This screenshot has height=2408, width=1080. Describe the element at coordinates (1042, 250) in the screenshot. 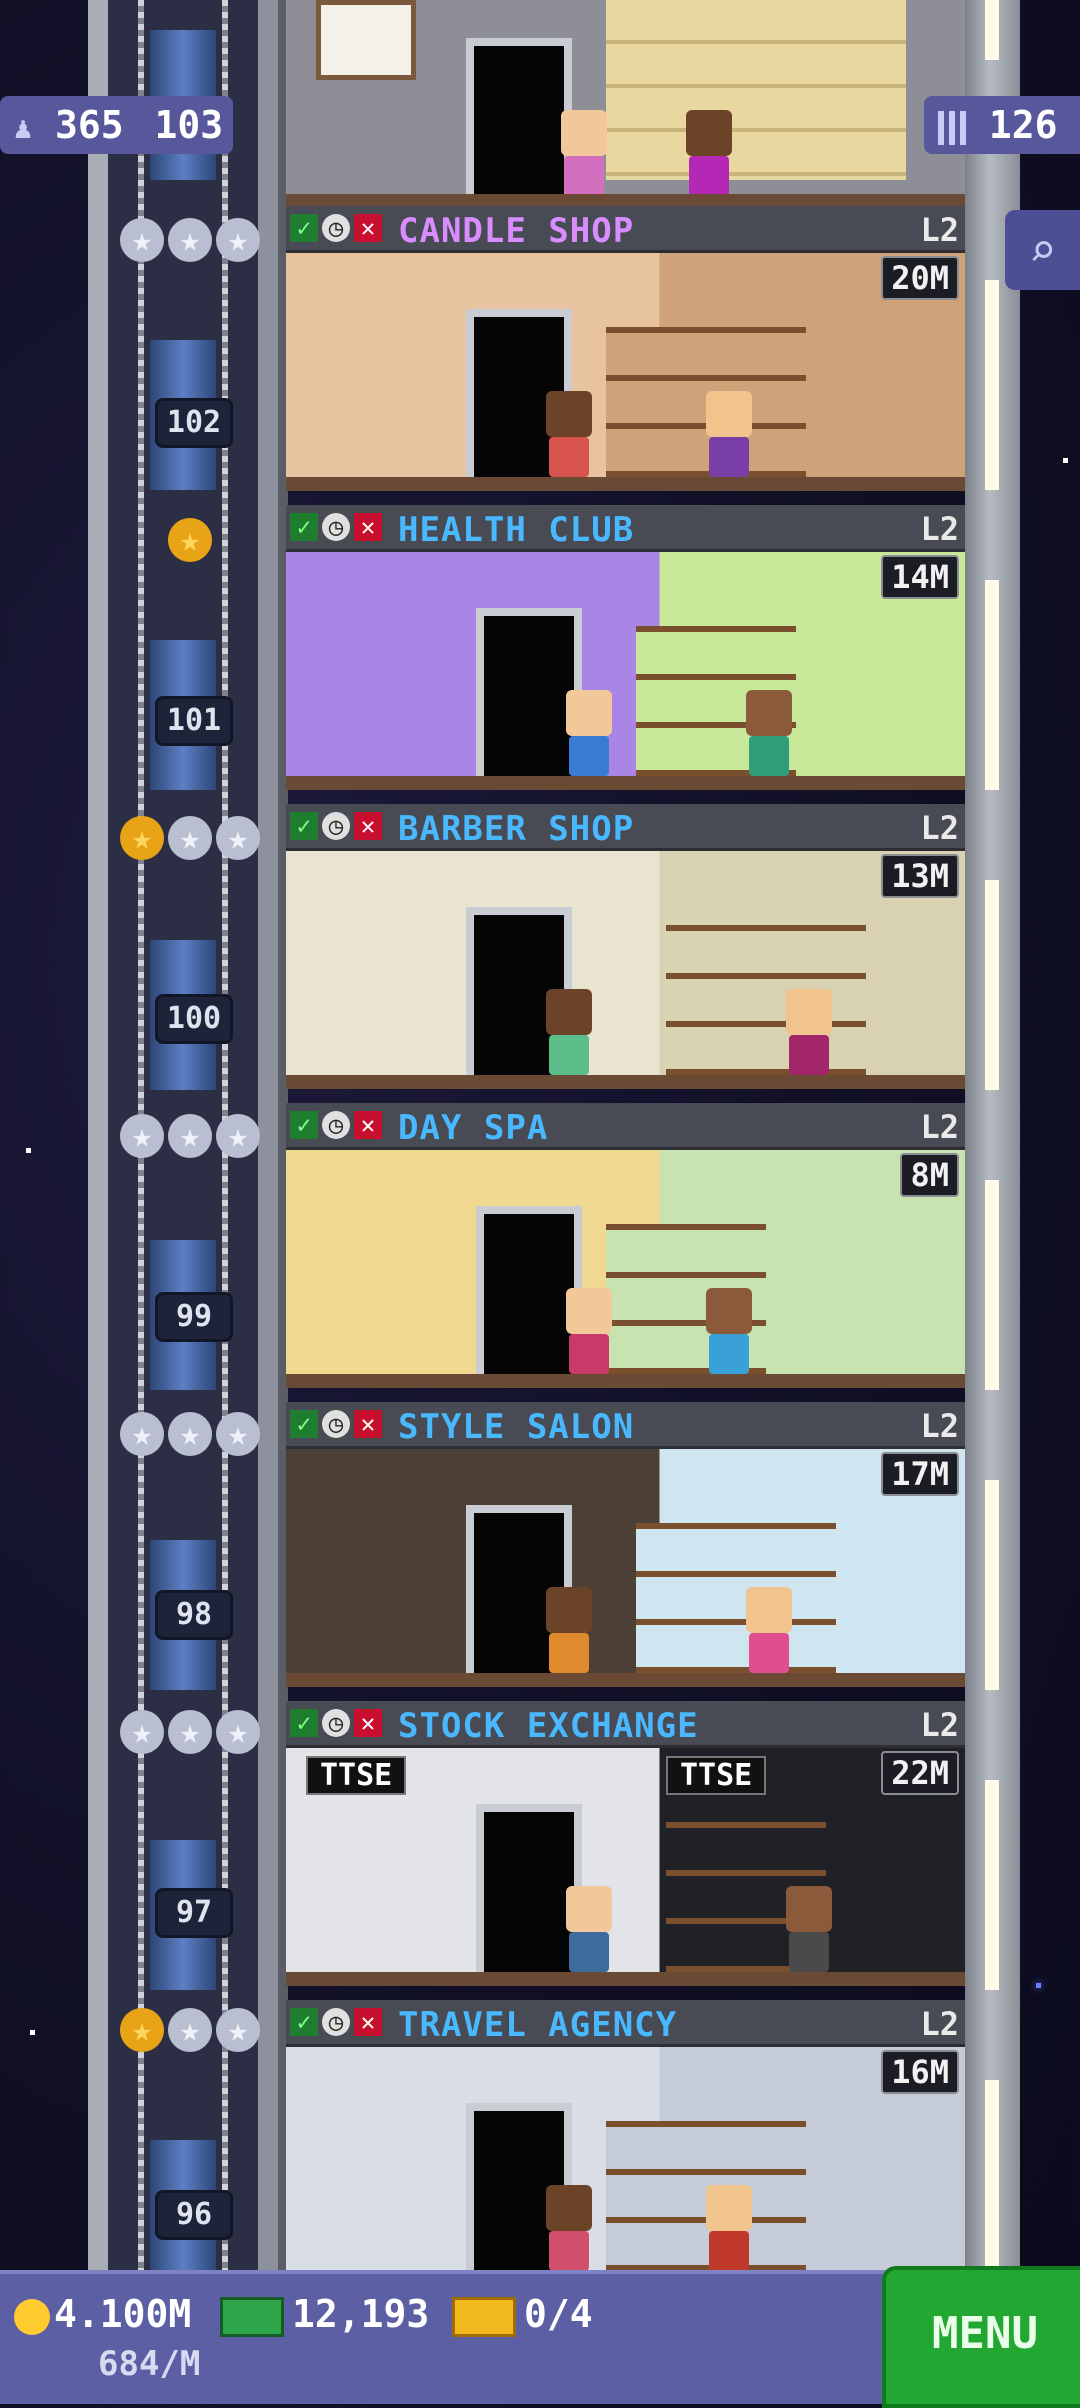

I see `search-button: ⌕` at that location.